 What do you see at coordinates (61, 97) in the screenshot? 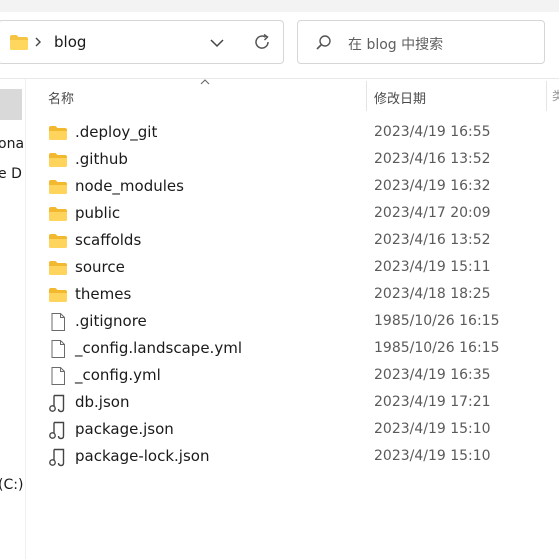
I see `column-header-name: 名称` at bounding box center [61, 97].